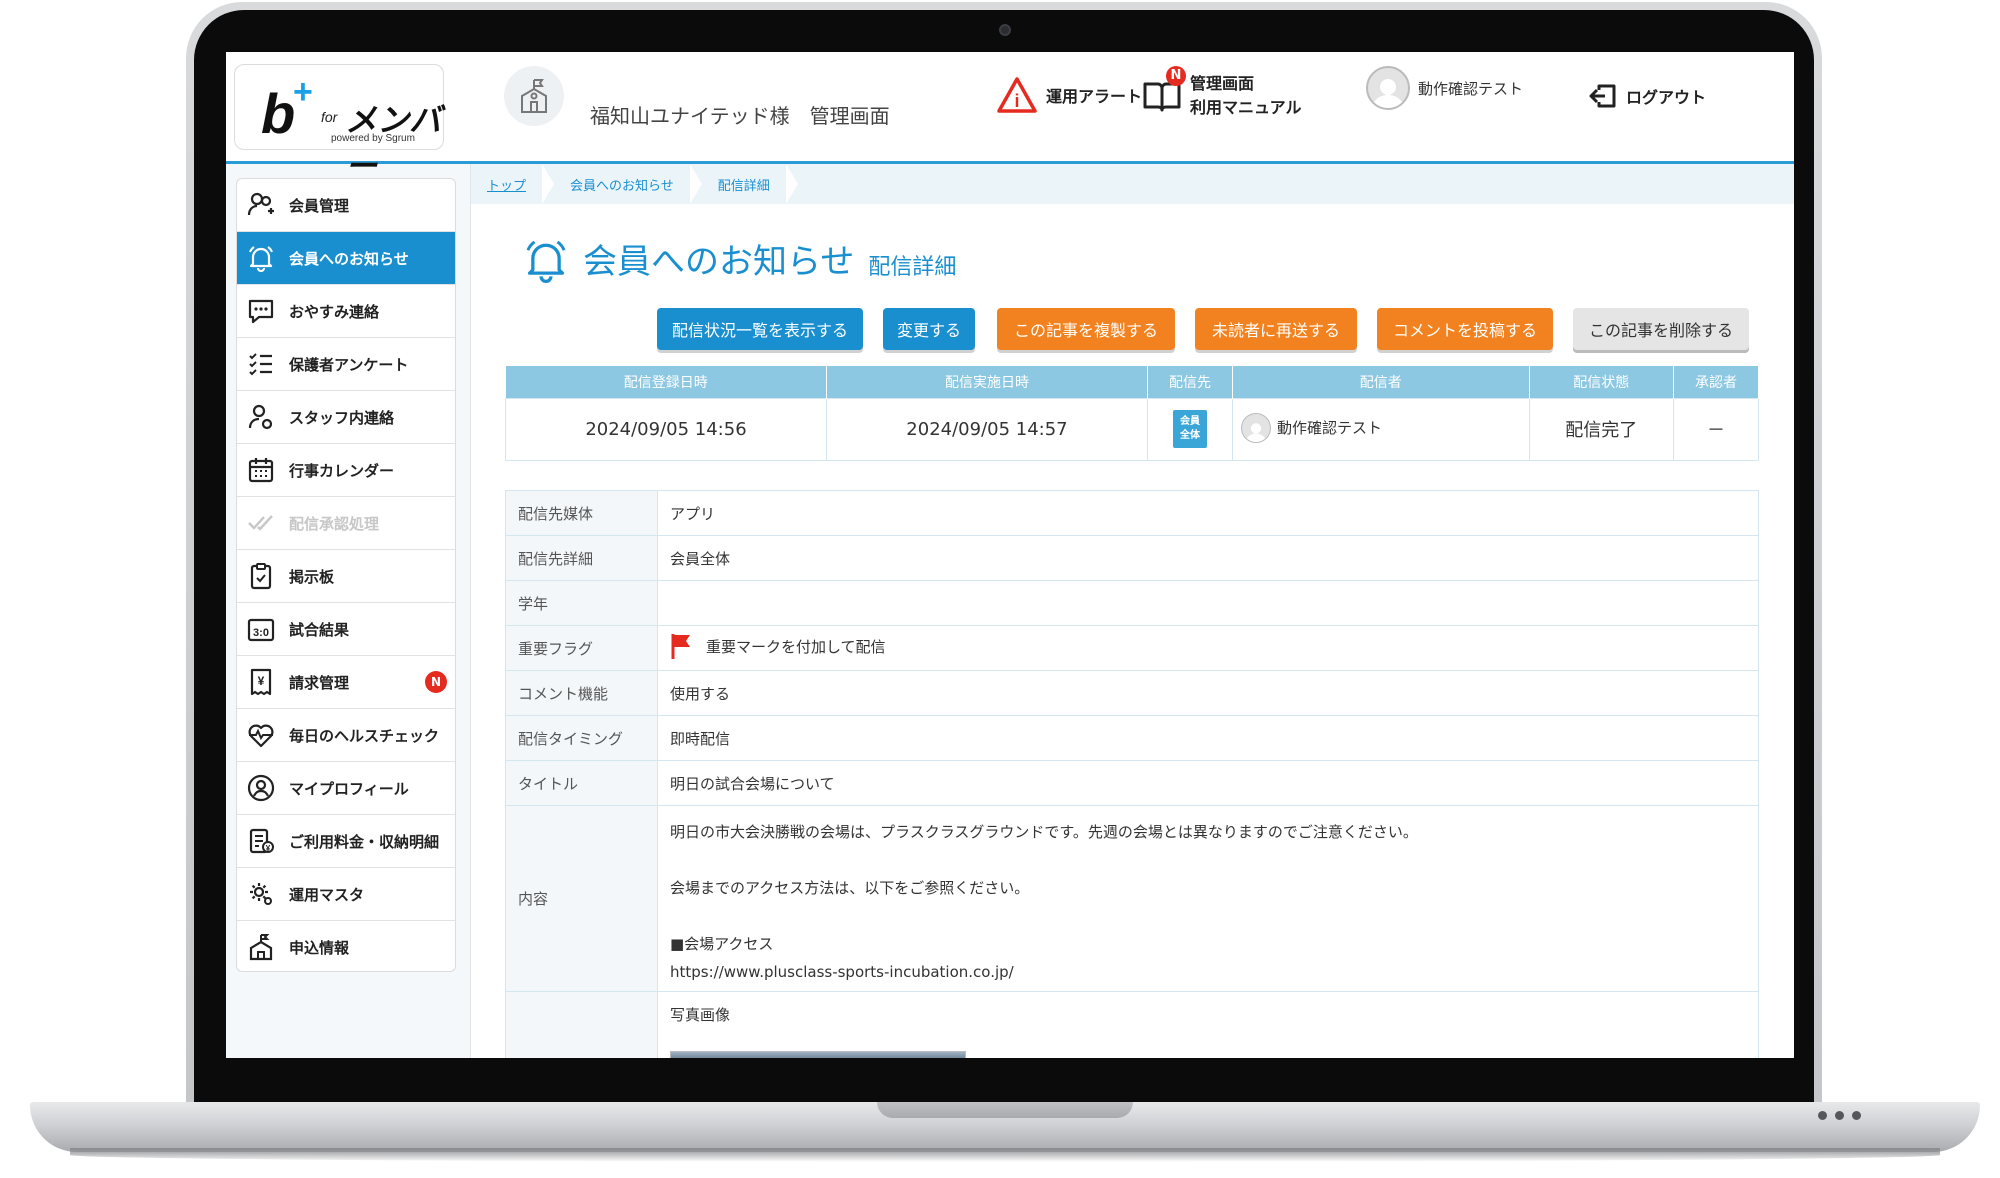 This screenshot has height=1178, width=2000. I want to click on invoice-icon: ¥, so click(261, 682).